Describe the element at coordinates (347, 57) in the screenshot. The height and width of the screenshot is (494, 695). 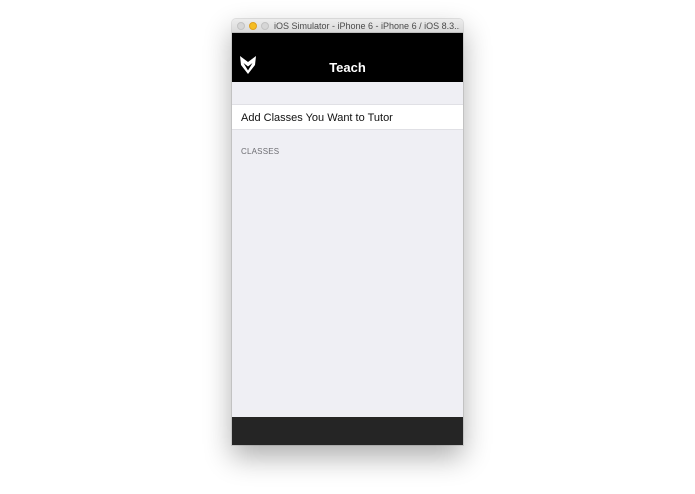
I see `navigation-bar: Teach` at that location.